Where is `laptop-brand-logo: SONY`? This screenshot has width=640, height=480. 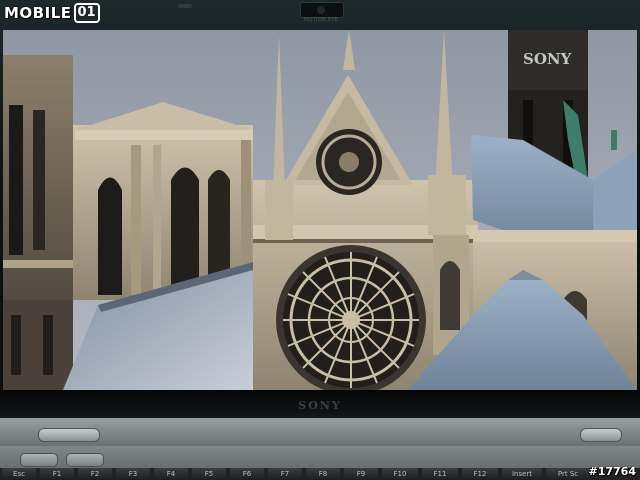 laptop-brand-logo: SONY is located at coordinates (320, 405).